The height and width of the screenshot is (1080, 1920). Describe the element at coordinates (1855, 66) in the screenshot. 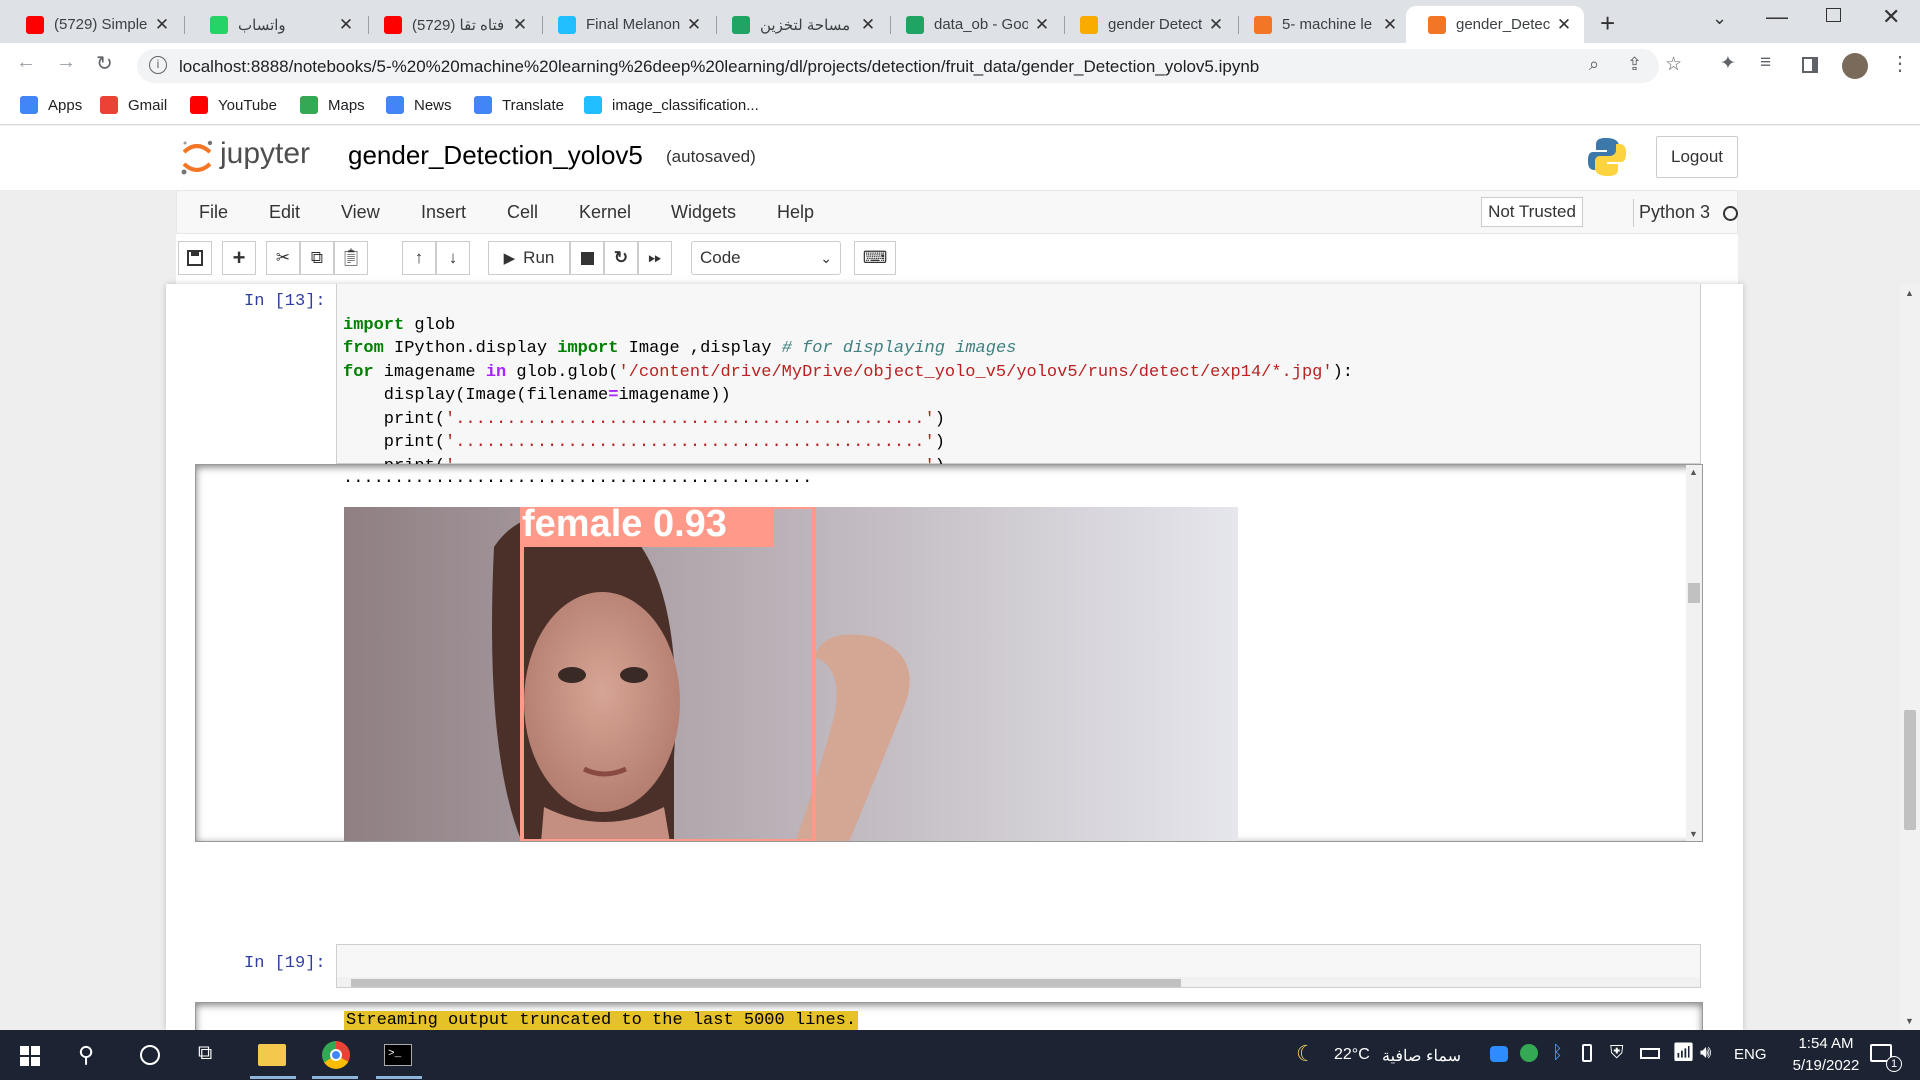

I see `profile-avatar` at that location.